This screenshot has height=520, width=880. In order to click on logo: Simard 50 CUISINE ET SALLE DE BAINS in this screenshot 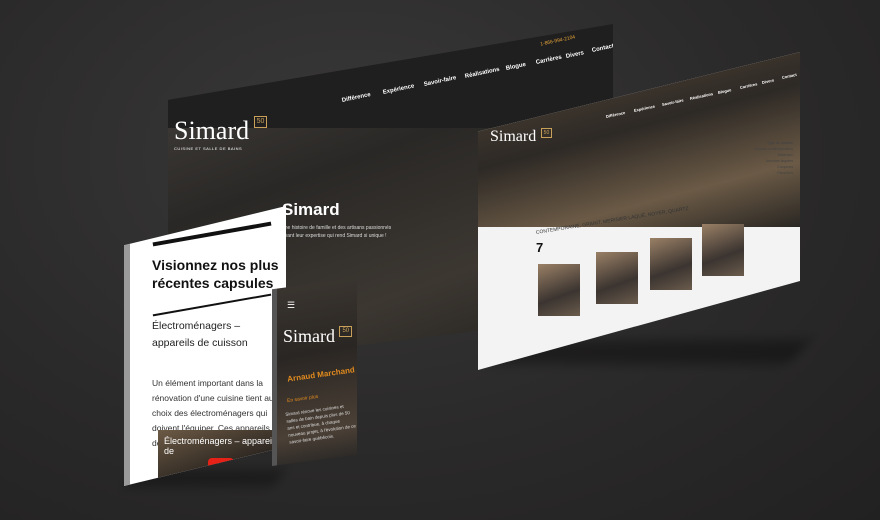, I will do `click(221, 133)`.